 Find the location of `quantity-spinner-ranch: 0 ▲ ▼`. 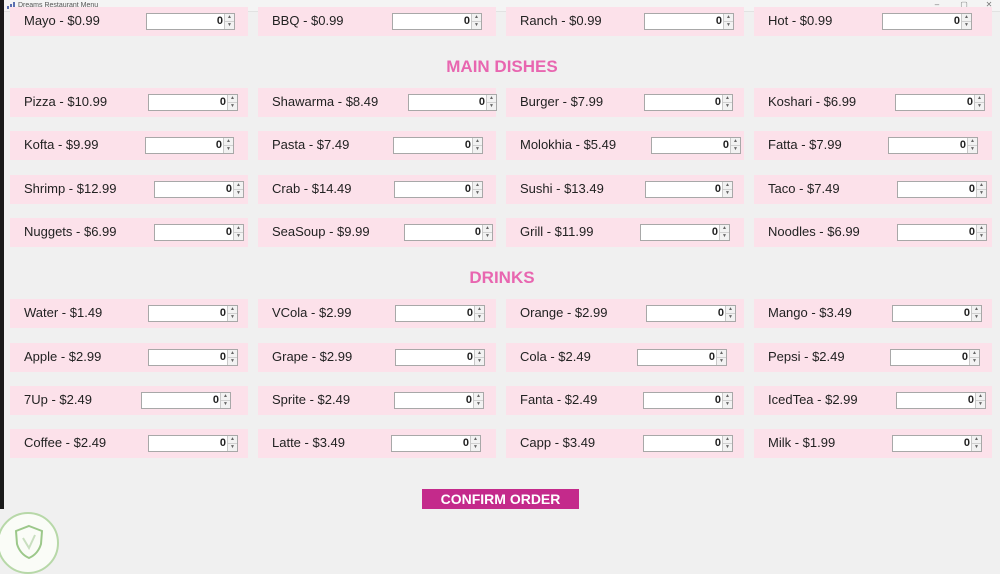

quantity-spinner-ranch: 0 ▲ ▼ is located at coordinates (689, 21).